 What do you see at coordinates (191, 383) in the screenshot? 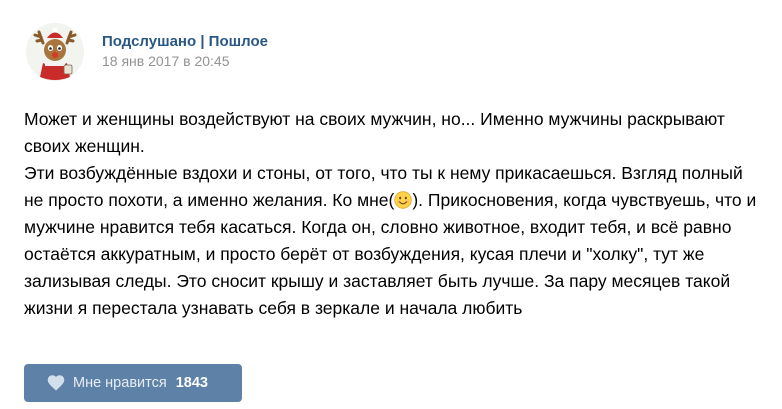
I see `like-count: 1843` at bounding box center [191, 383].